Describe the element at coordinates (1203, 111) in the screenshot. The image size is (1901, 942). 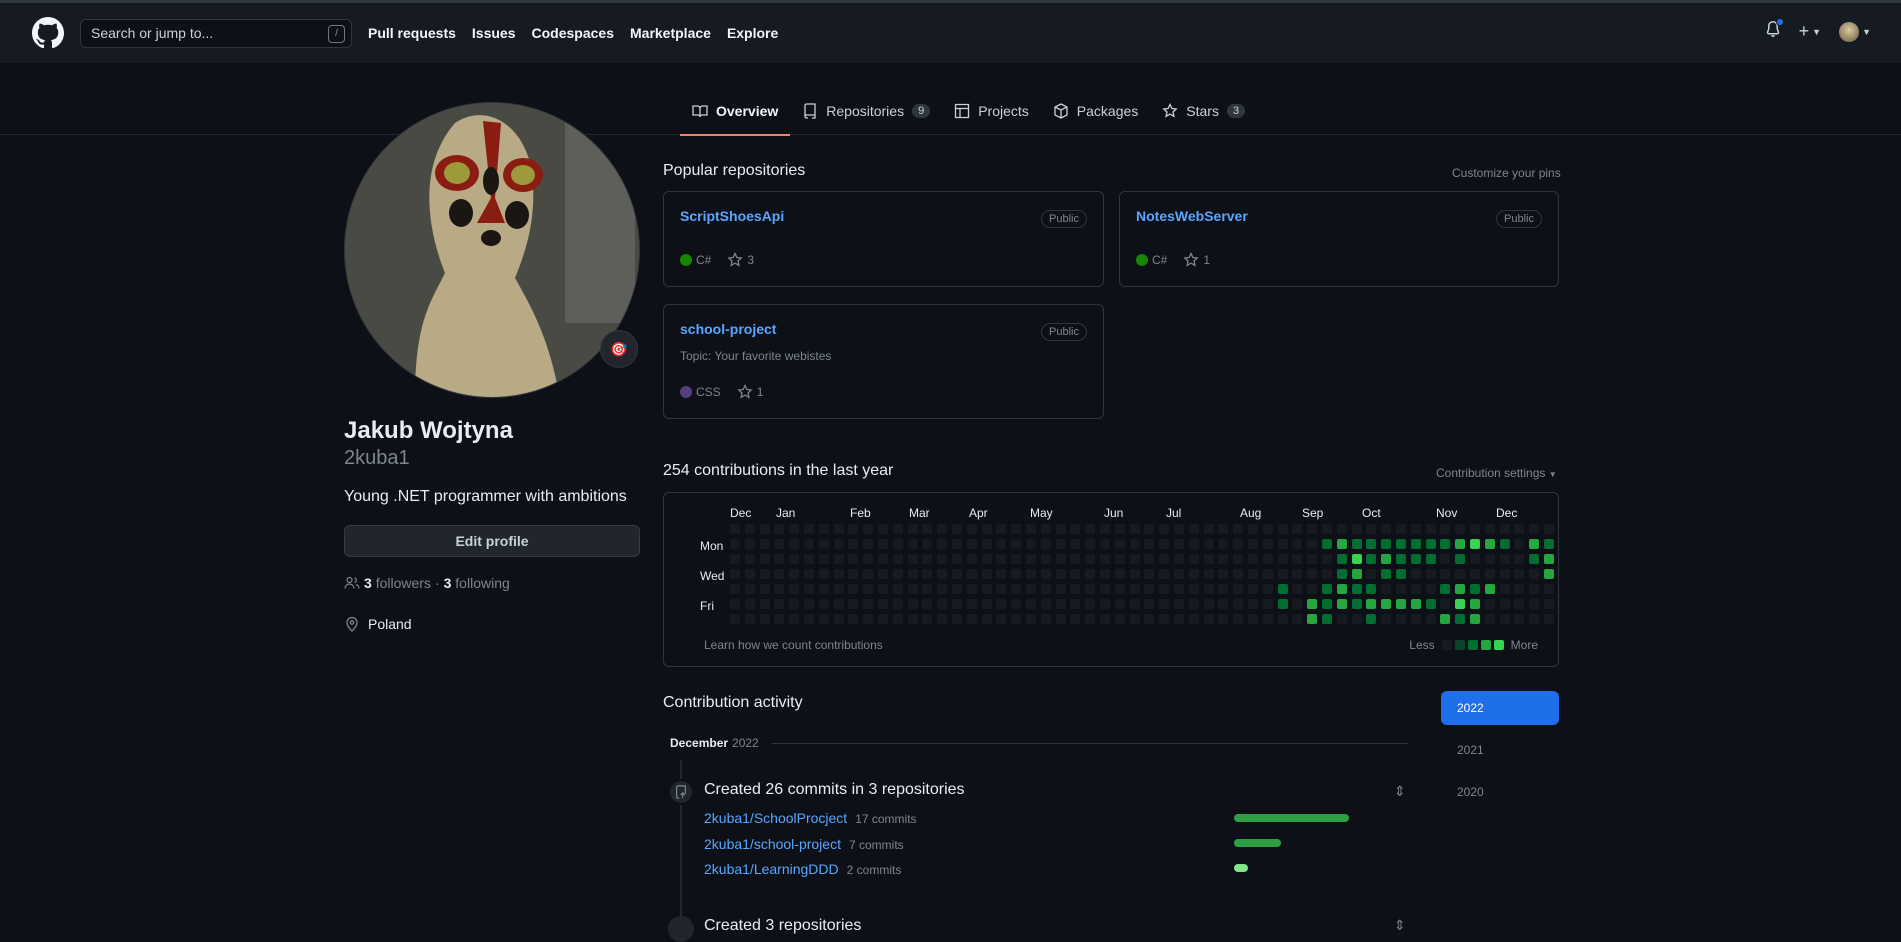
I see `tab-stars: Stars 3` at that location.